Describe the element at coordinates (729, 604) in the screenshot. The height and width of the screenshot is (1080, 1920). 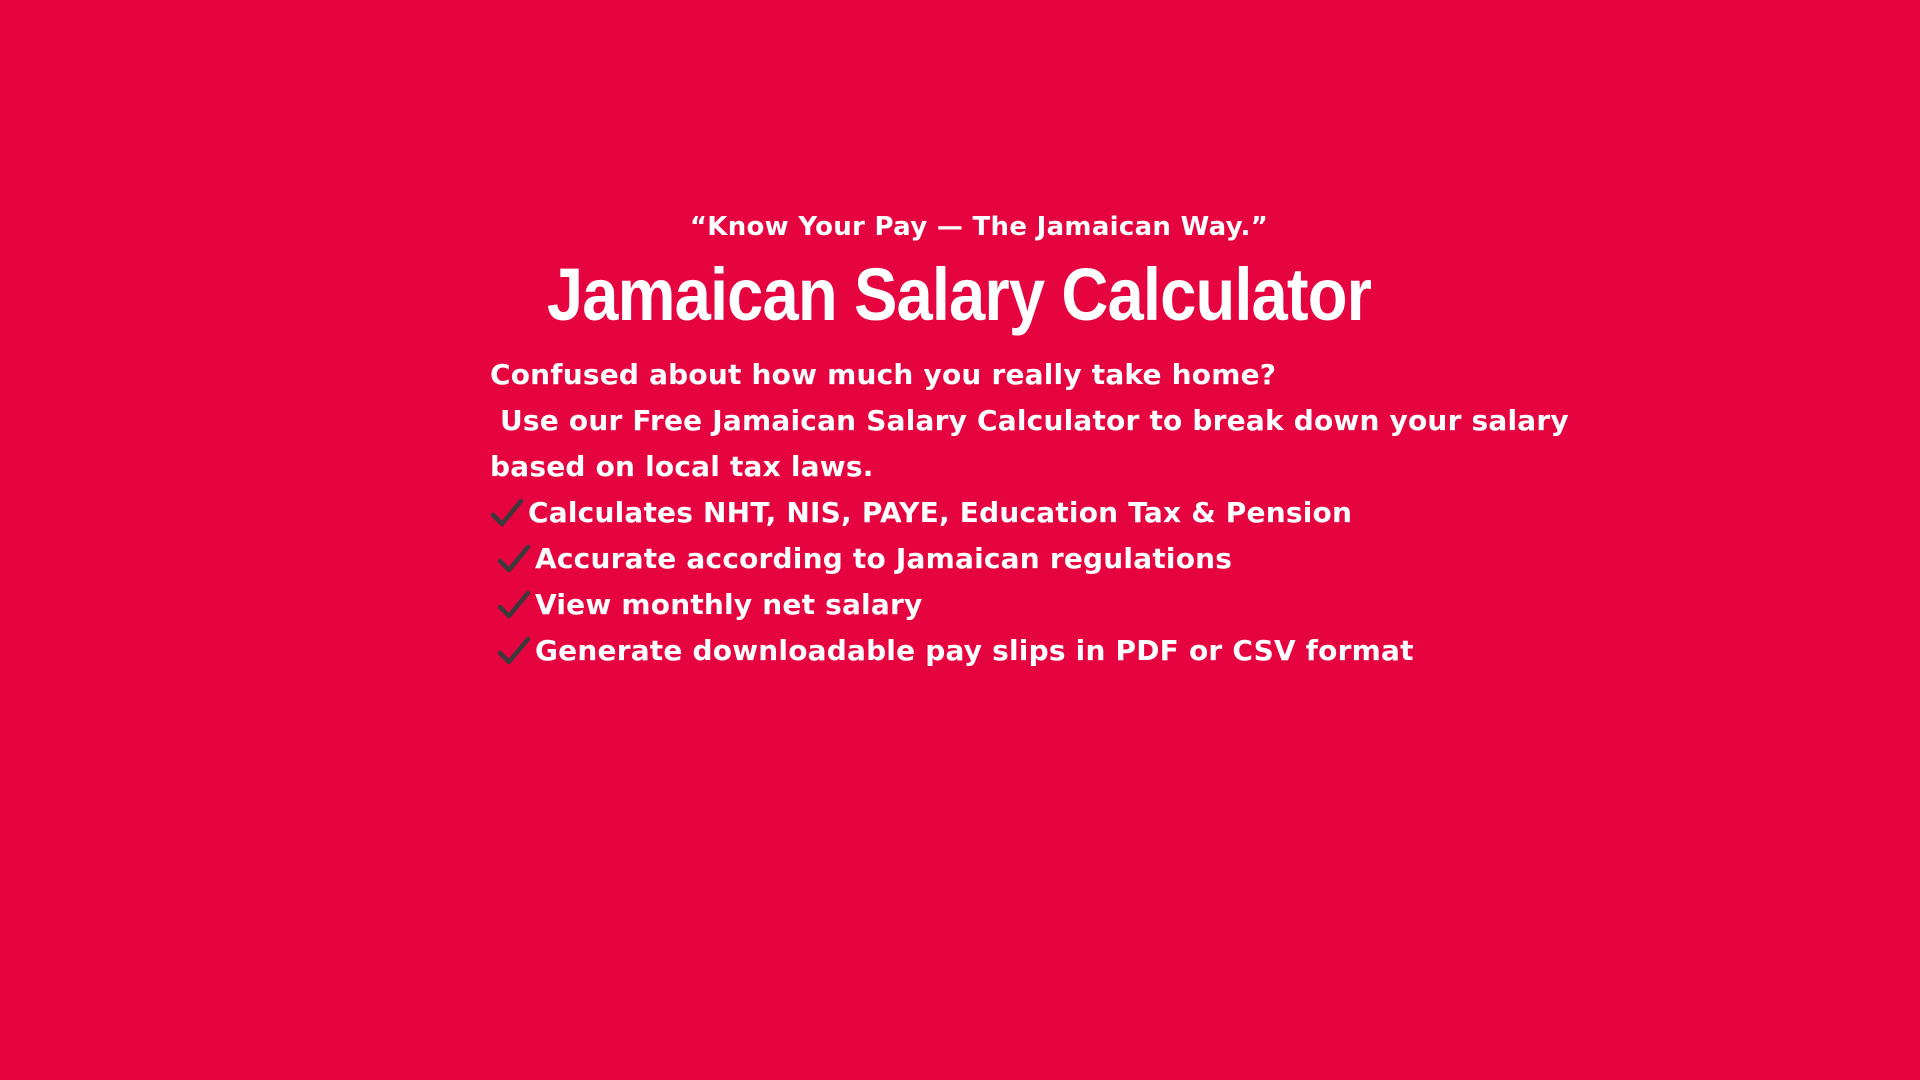
I see `feature-text: View monthly net salary` at that location.